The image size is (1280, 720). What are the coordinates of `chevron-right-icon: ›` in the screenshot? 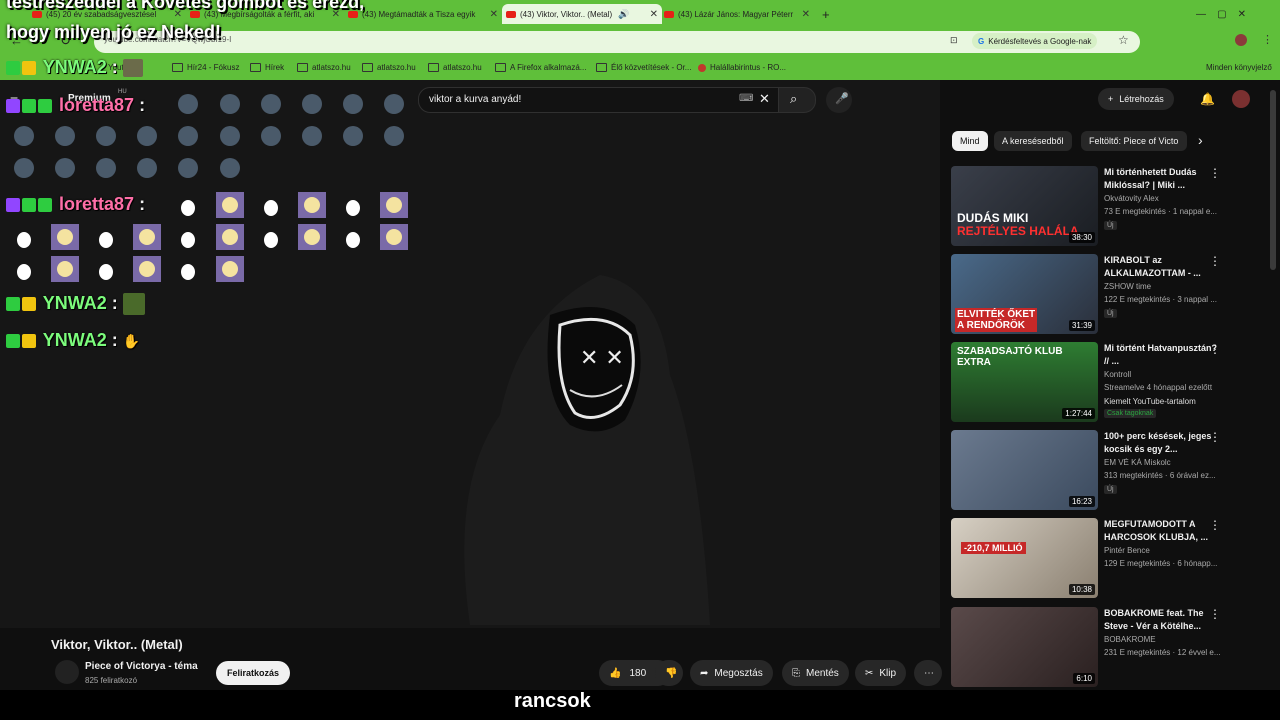 It's located at (1200, 140).